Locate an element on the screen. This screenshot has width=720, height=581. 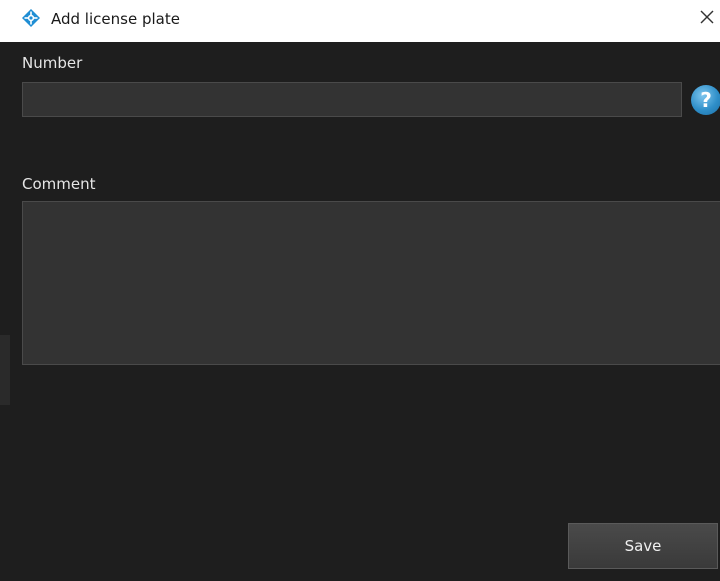
close-button is located at coordinates (707, 19).